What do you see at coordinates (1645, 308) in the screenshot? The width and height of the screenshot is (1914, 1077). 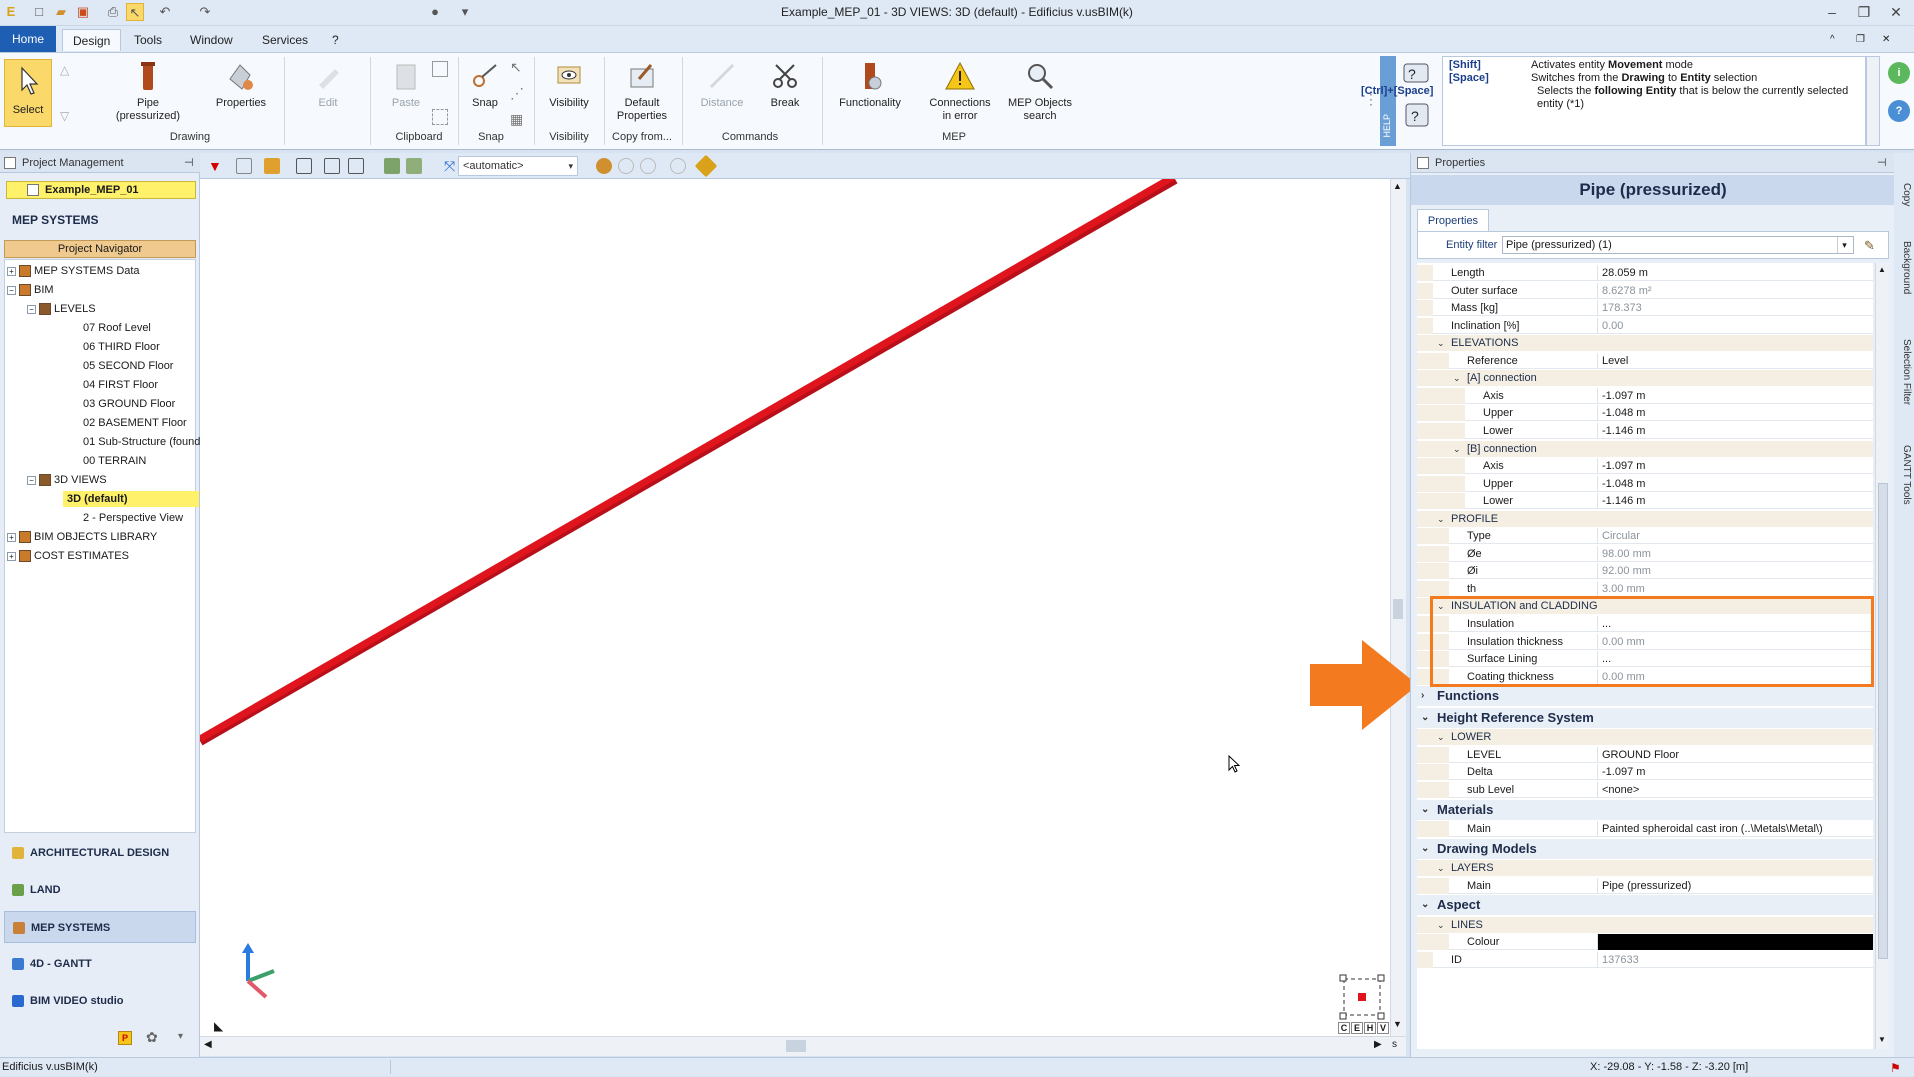 I see `property-row: Mass [kg] 178.373` at bounding box center [1645, 308].